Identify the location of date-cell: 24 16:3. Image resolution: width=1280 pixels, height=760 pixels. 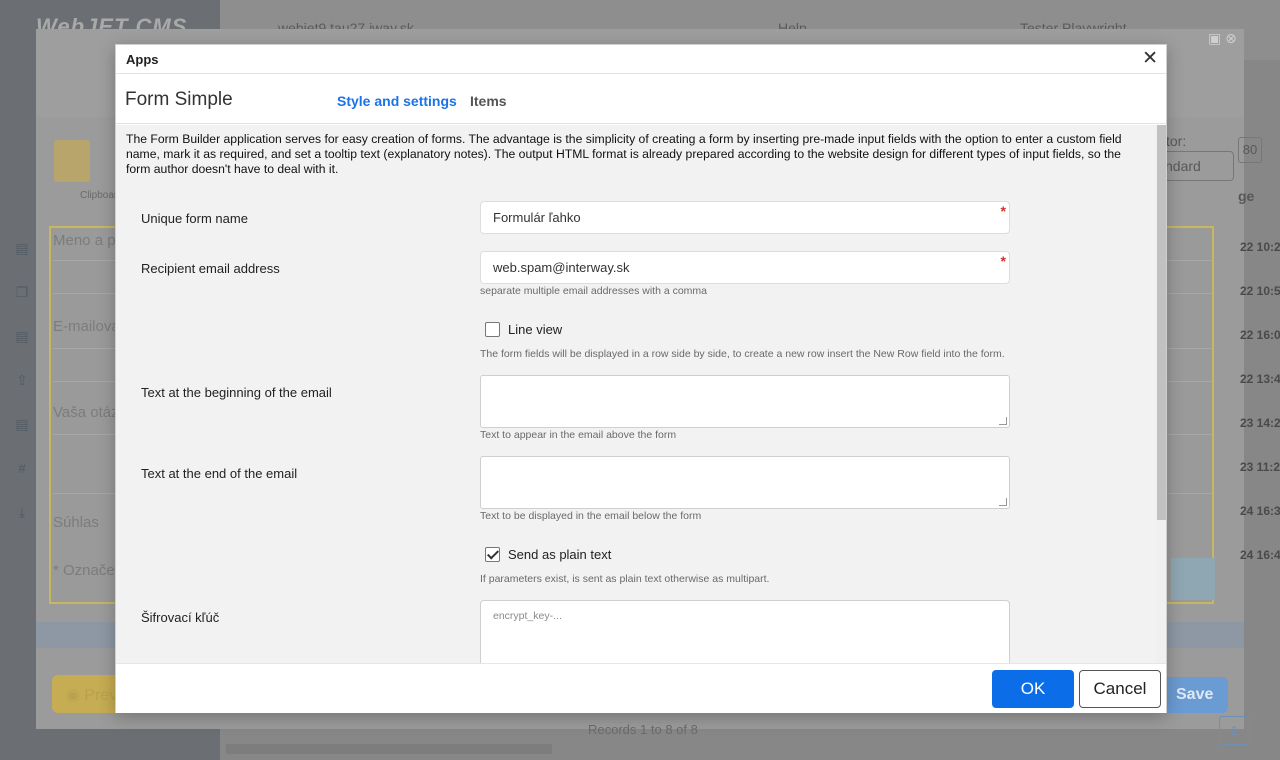
(1260, 511).